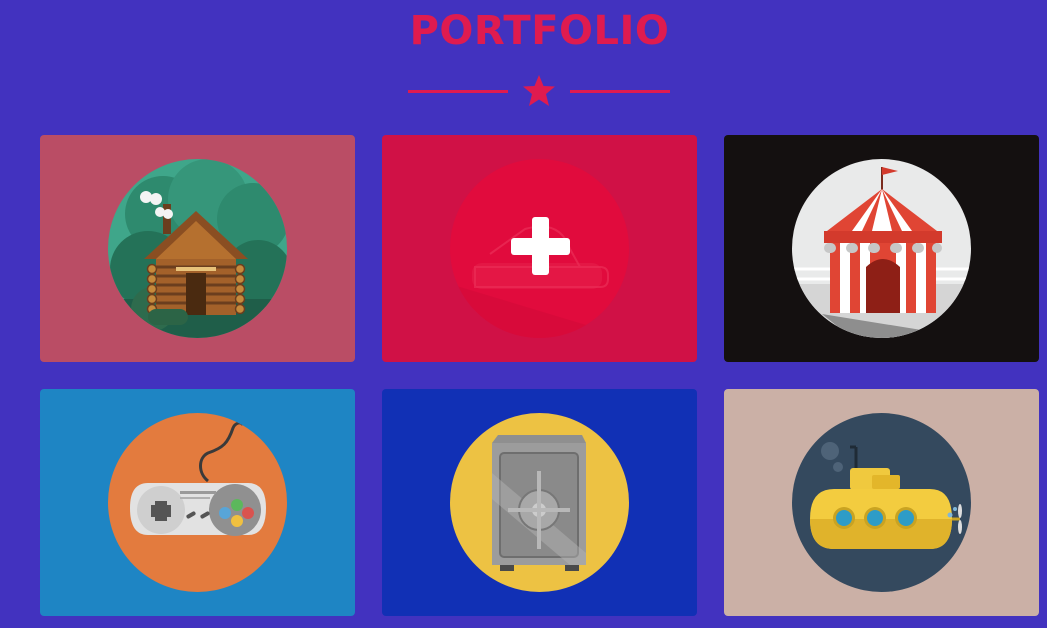 The height and width of the screenshot is (628, 1047). I want to click on circus-tent-icon, so click(881, 248).